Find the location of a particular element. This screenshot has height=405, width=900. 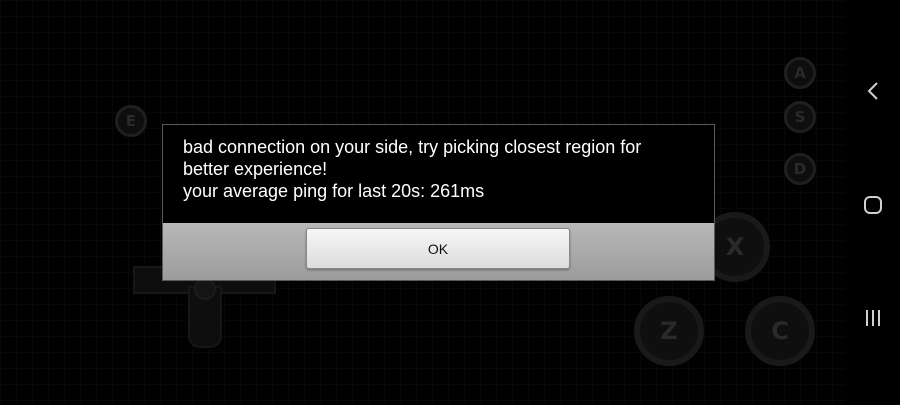

ok-button: OK is located at coordinates (438, 248).